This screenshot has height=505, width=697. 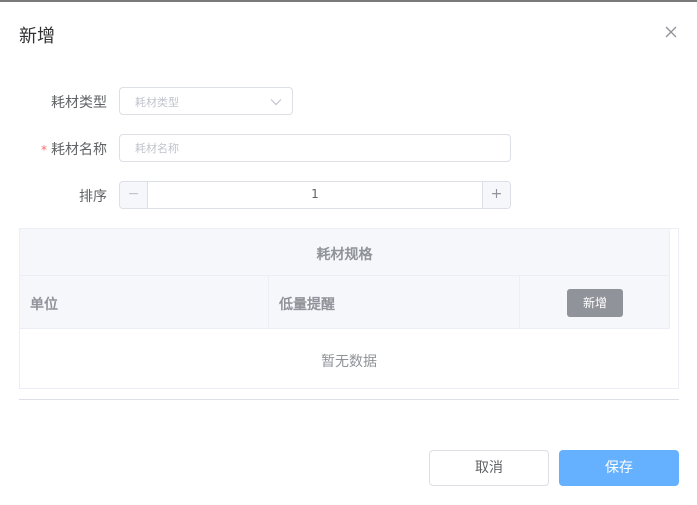 I want to click on sort-stepper: − 1 +, so click(x=315, y=195).